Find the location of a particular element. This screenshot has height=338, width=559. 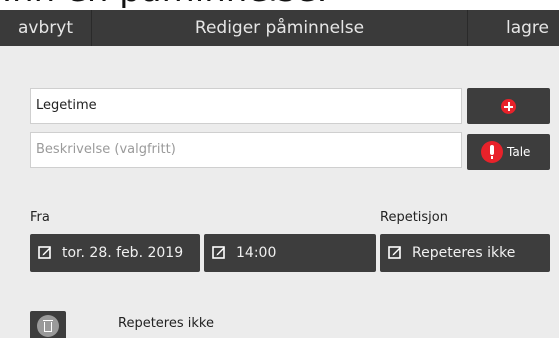

delete-button is located at coordinates (48, 324).